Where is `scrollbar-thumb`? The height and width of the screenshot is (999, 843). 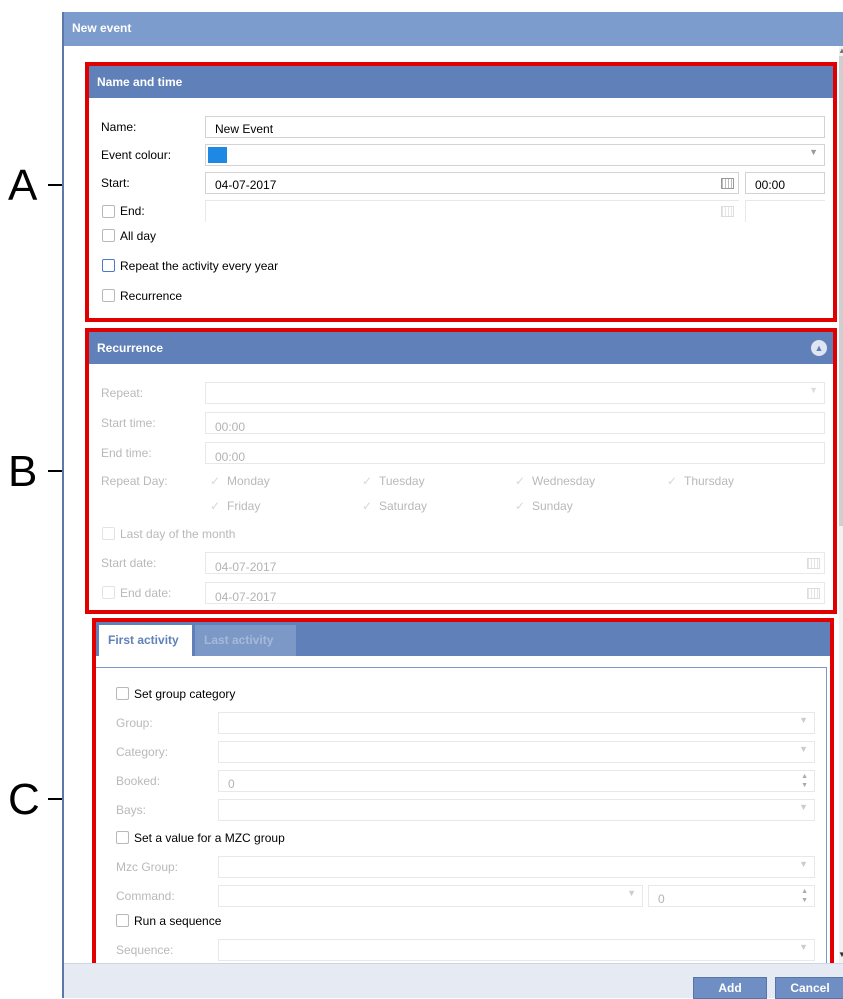
scrollbar-thumb is located at coordinates (841, 291).